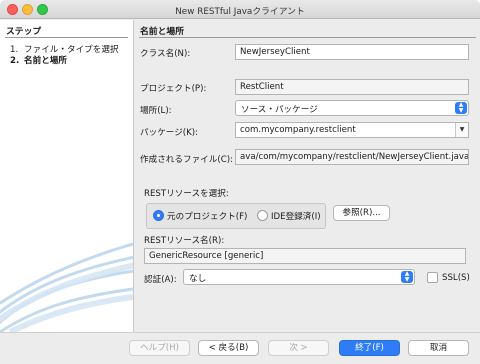 Image resolution: width=480 pixels, height=364 pixels. What do you see at coordinates (262, 215) in the screenshot?
I see `radio-ide-registered` at bounding box center [262, 215].